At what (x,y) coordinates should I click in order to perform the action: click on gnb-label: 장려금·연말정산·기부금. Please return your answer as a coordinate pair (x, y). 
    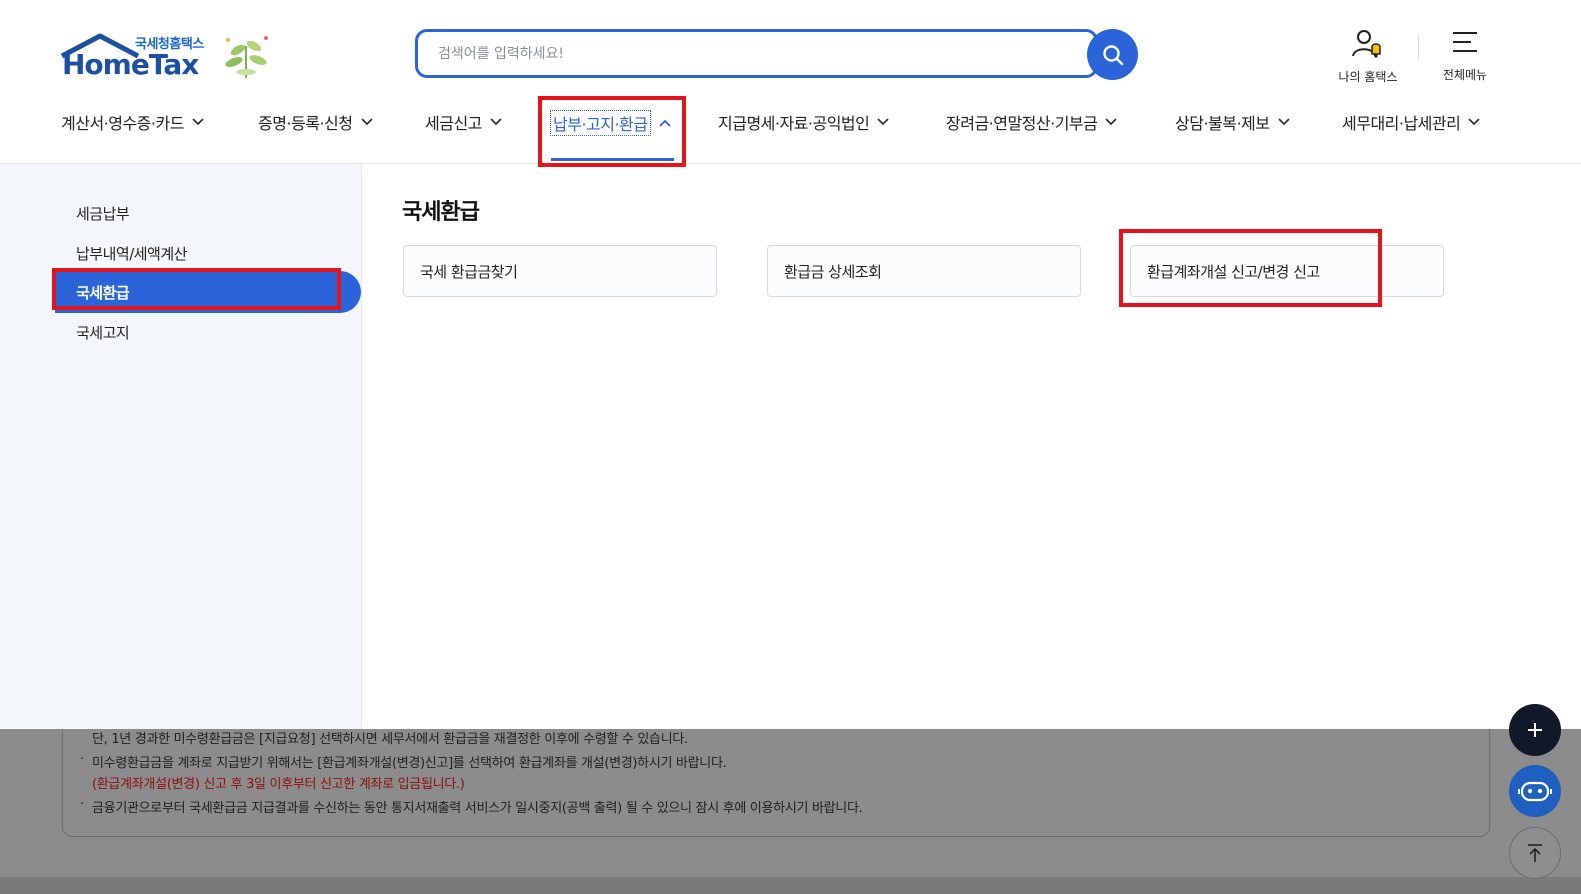
    Looking at the image, I should click on (1022, 123).